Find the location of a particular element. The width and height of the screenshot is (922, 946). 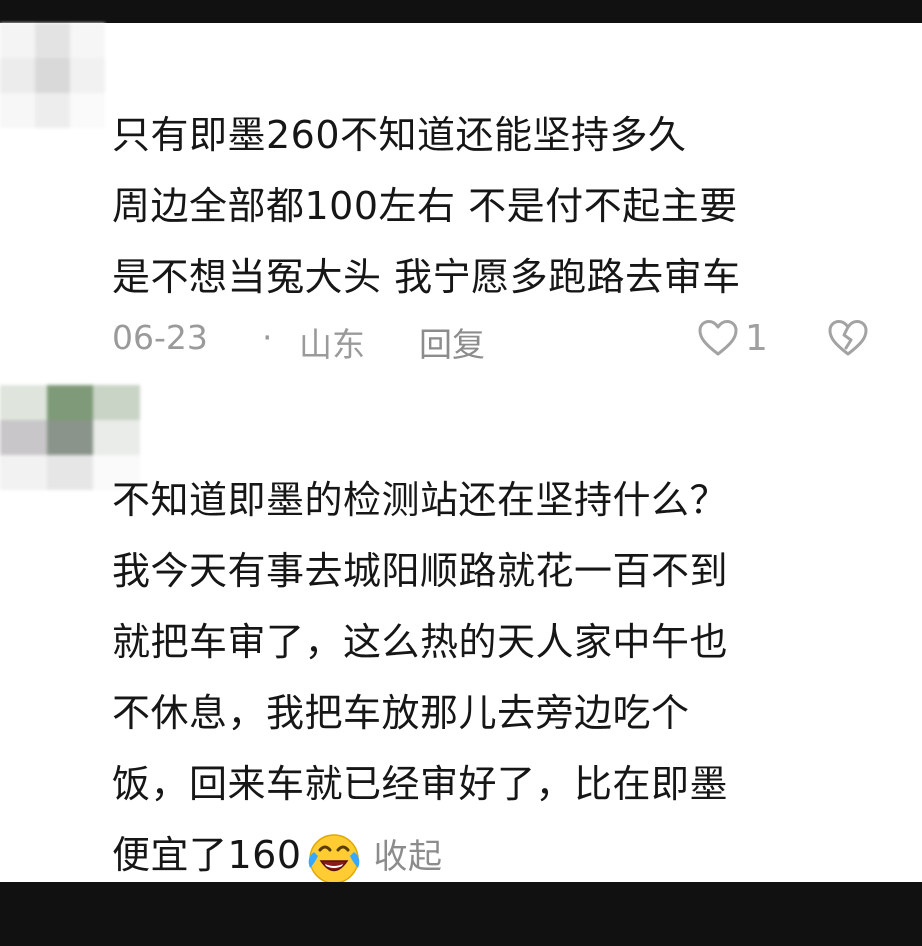

top-black-bar is located at coordinates (461, 11).